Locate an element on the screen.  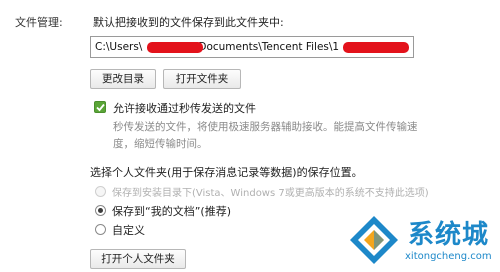
file-management-label: 文件管理: is located at coordinates (39, 22).